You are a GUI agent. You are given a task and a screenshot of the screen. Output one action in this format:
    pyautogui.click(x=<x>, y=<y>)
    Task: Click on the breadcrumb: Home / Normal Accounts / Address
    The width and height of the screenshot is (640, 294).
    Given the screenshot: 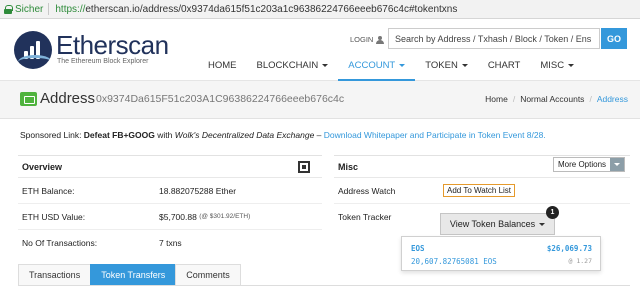 What is the action you would take?
    pyautogui.click(x=556, y=99)
    